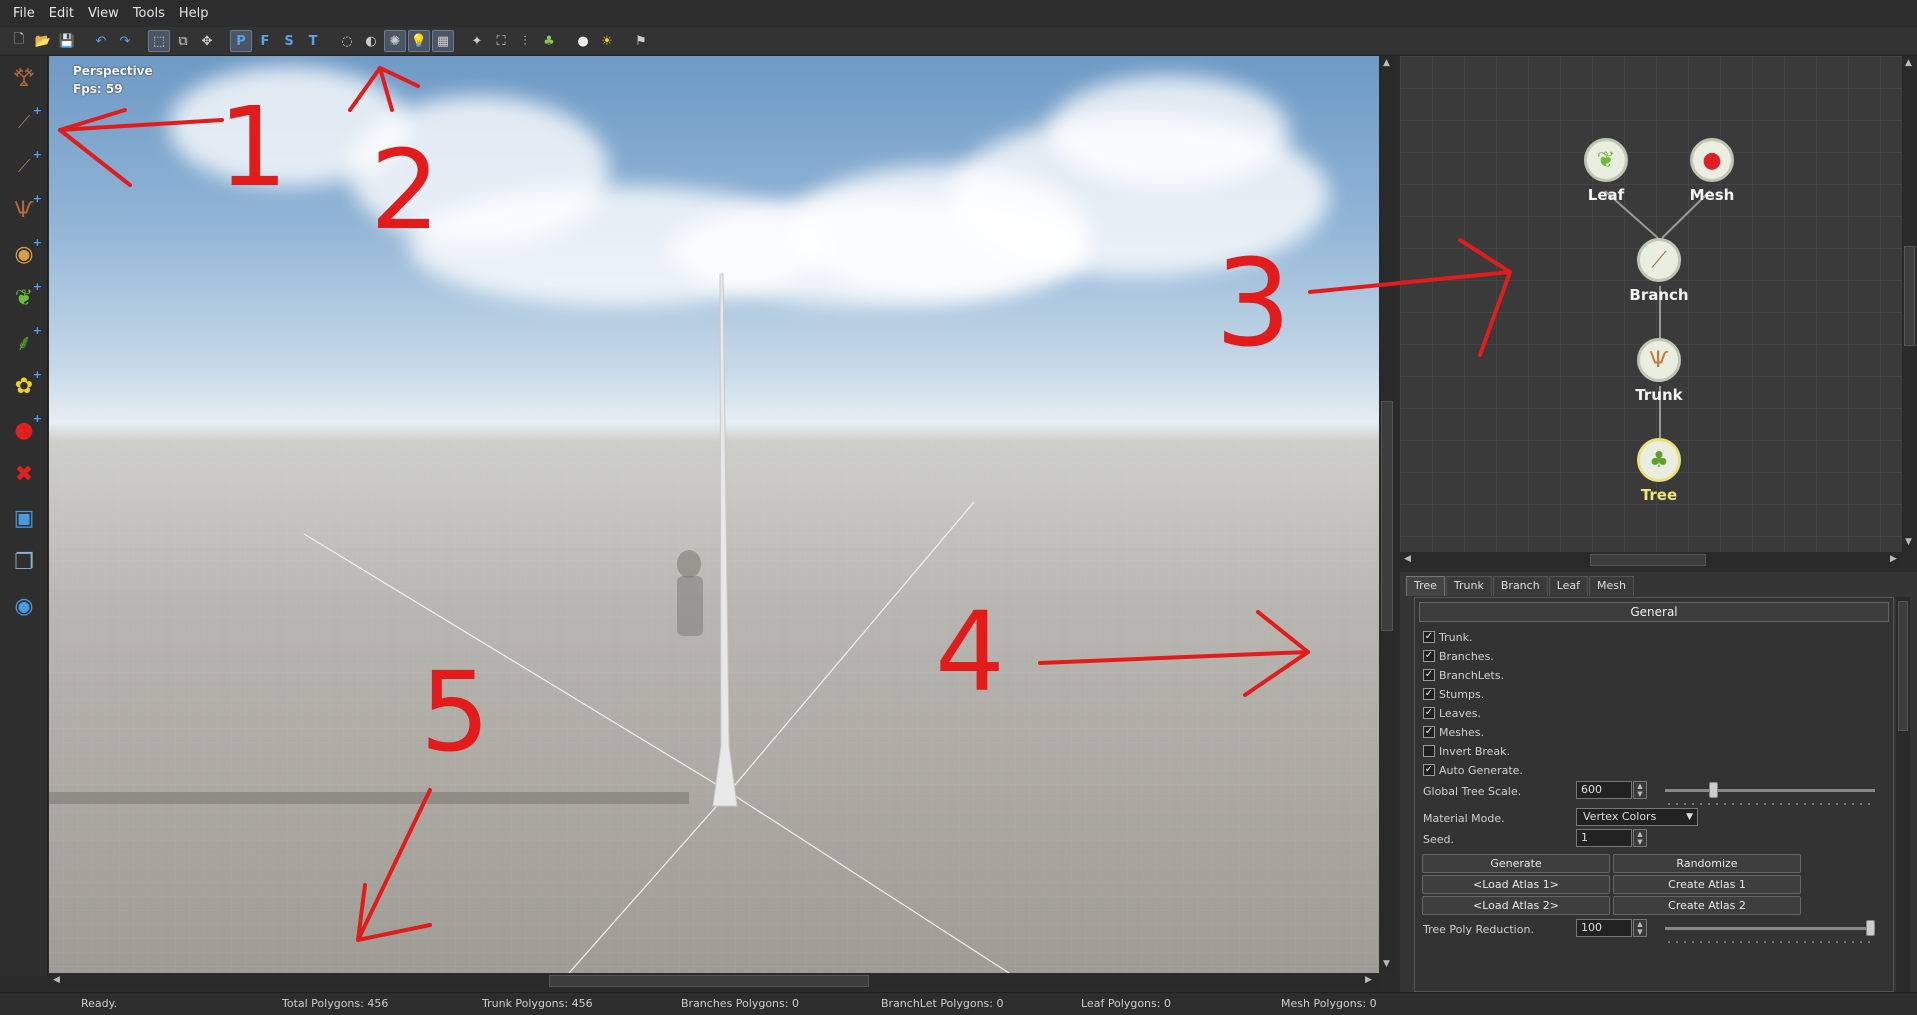 The image size is (1917, 1015). Describe the element at coordinates (1640, 790) in the screenshot. I see `global-scale-stepper: ▲ ▼` at that location.